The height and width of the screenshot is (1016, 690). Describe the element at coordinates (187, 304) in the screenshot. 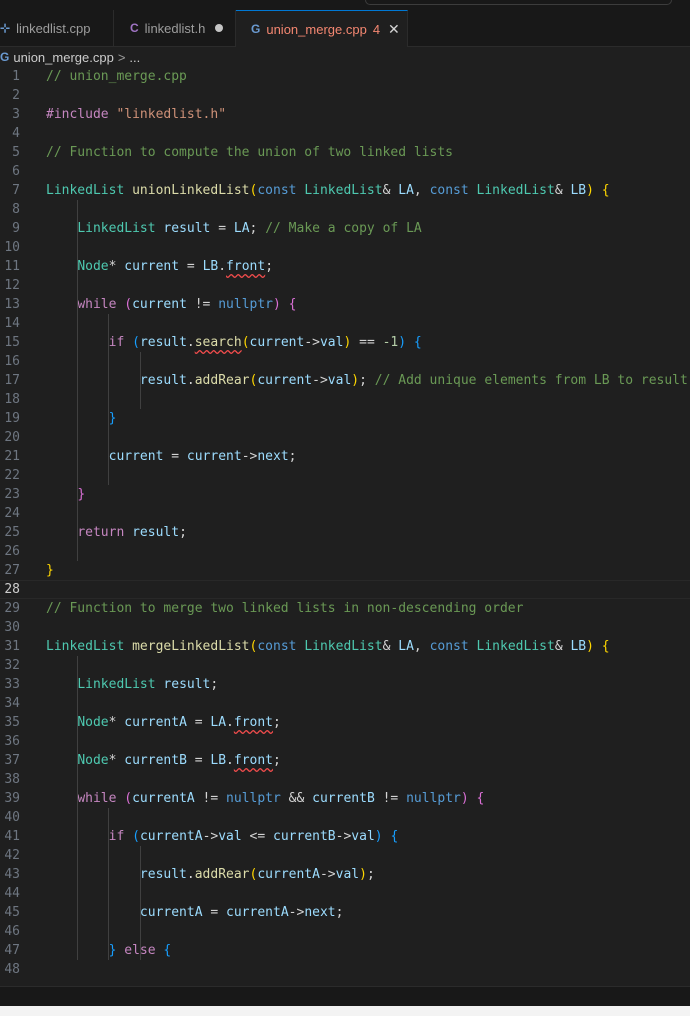

I see `code-text: while (current != nullptr) {` at that location.